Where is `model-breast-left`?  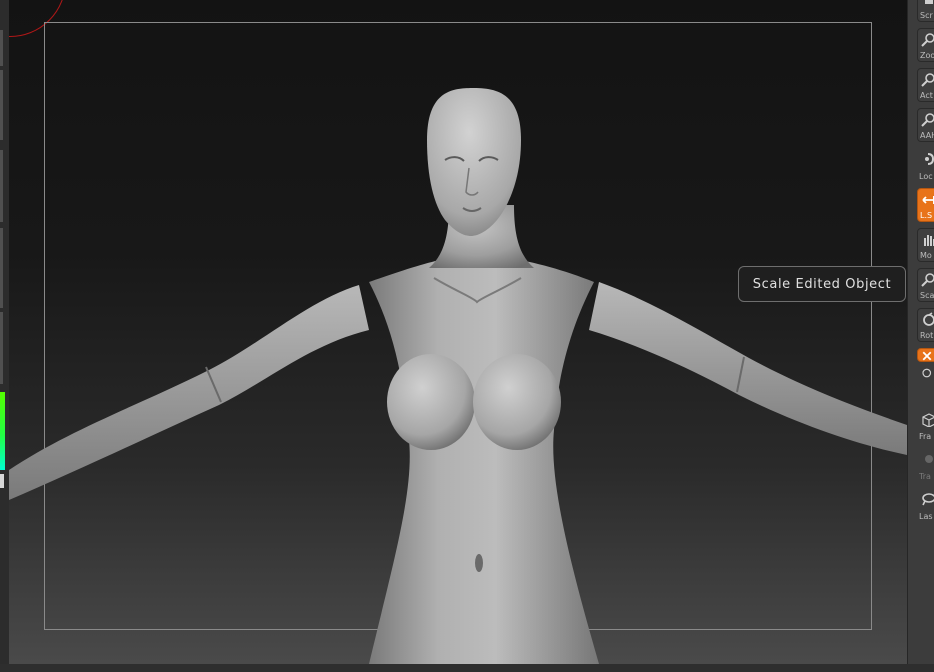 model-breast-left is located at coordinates (431, 402).